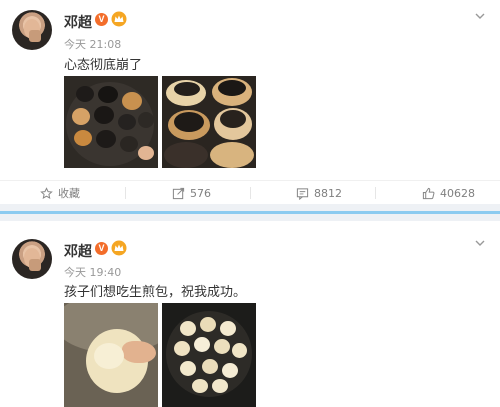 Image resolution: width=500 pixels, height=407 pixels. Describe the element at coordinates (428, 193) in the screenshot. I see `thumbs-up-icon` at that location.